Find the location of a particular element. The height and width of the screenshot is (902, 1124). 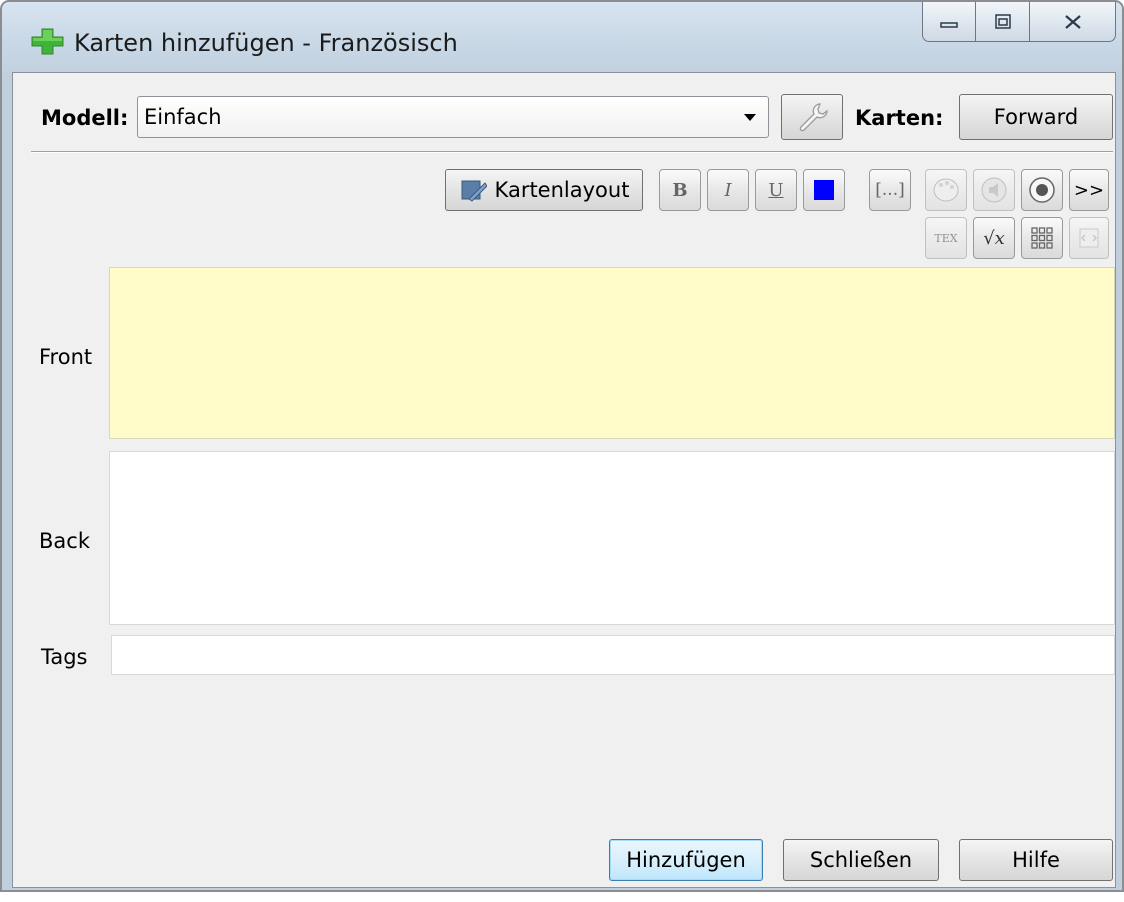

underline-button: U is located at coordinates (776, 190).